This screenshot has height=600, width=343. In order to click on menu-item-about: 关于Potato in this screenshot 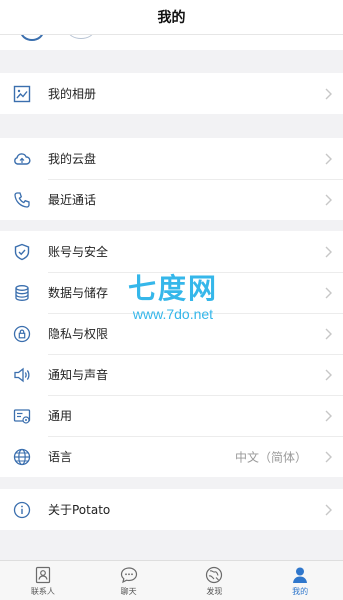, I will do `click(171, 509)`.